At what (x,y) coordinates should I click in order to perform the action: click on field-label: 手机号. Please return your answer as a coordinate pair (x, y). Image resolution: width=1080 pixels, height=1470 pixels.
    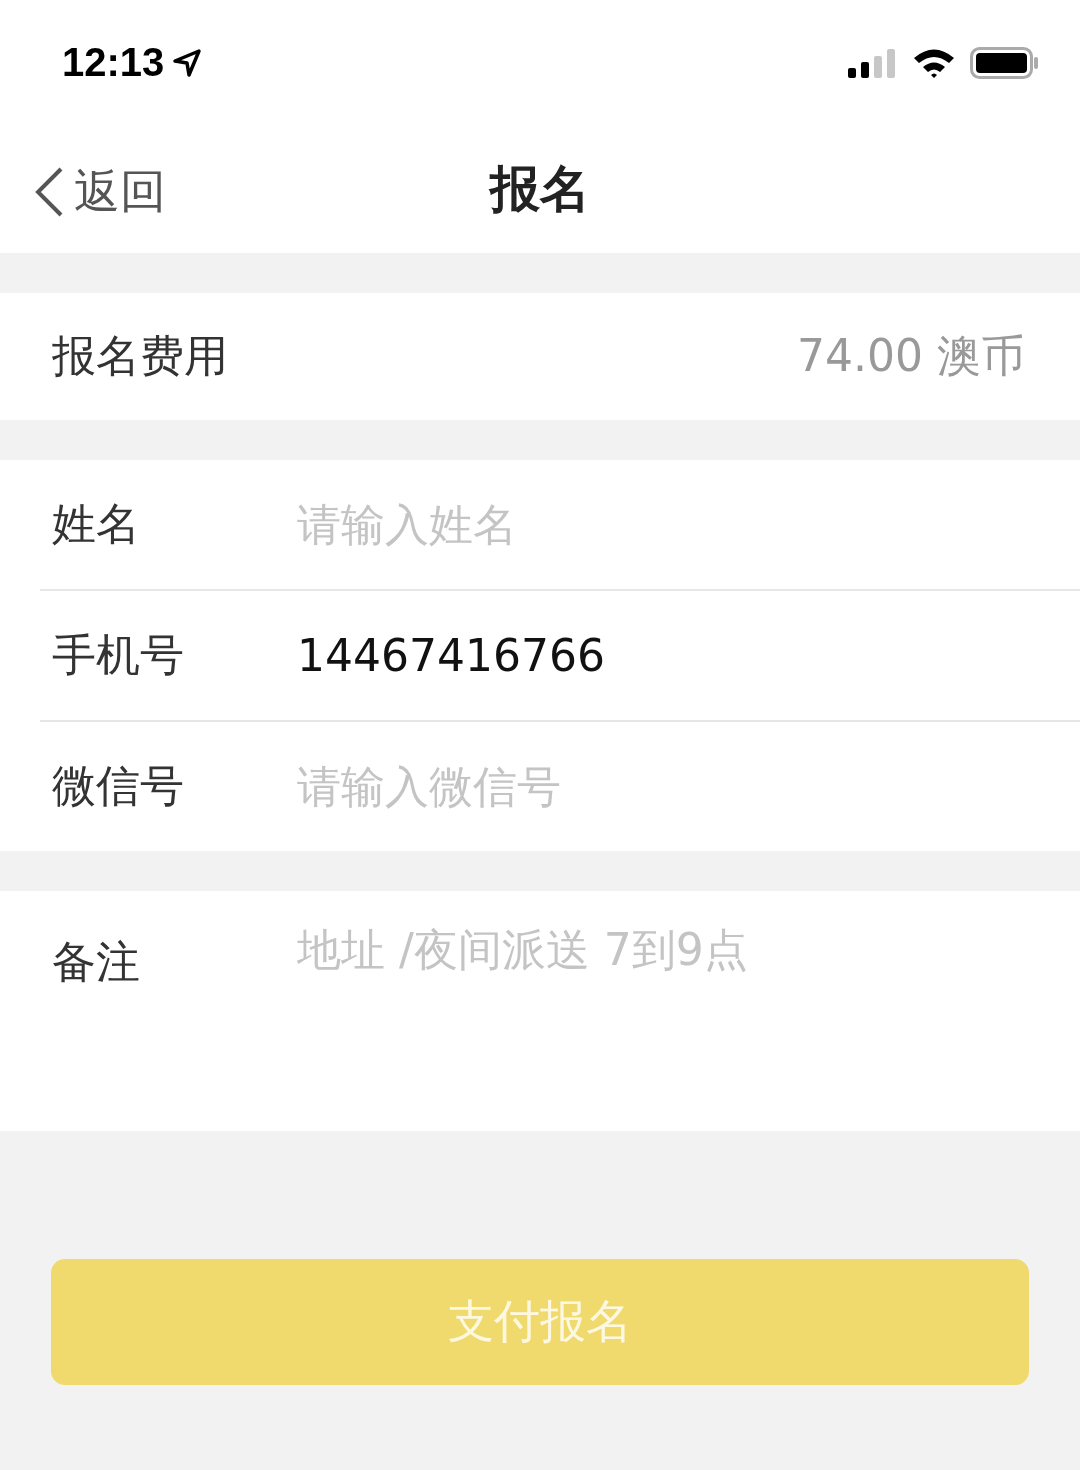
    Looking at the image, I should click on (118, 655).